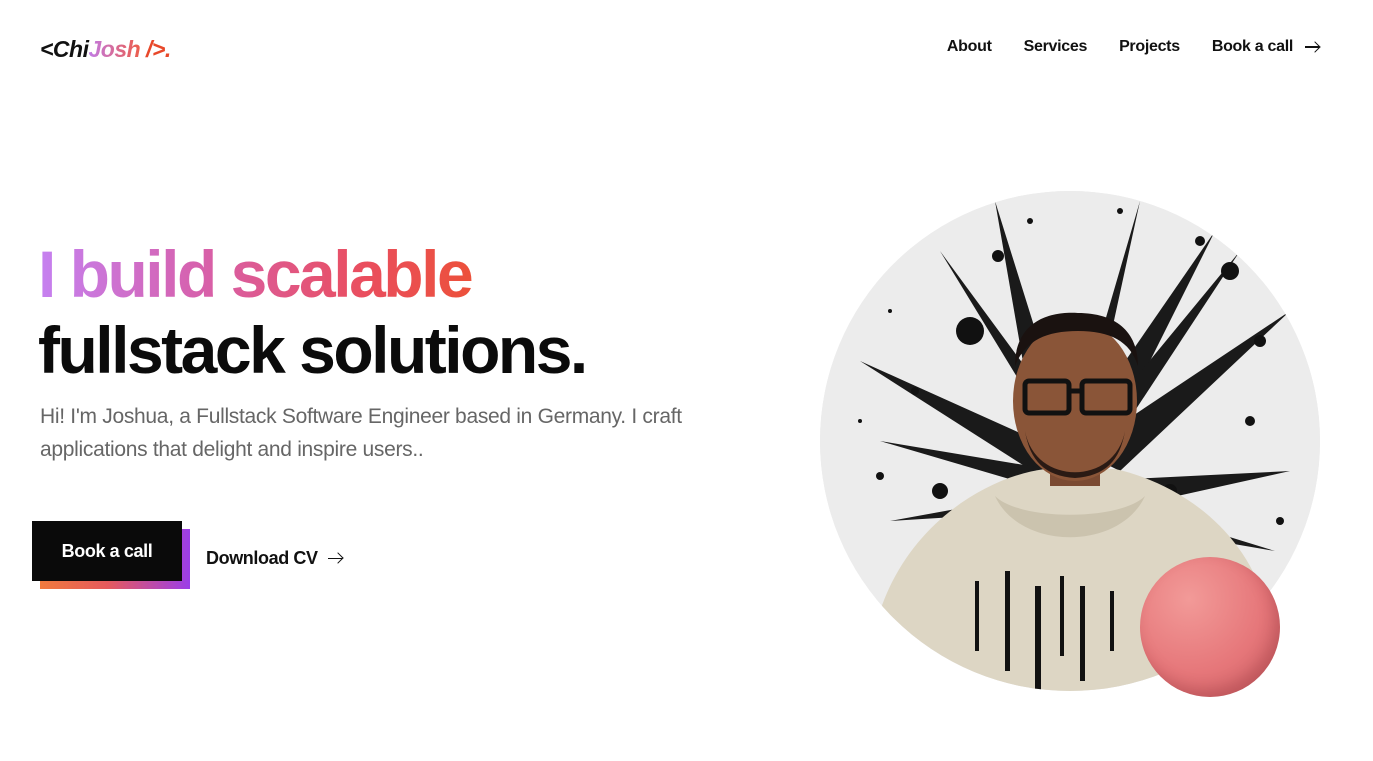 This screenshot has height=761, width=1373. I want to click on headline-dark-line: fullstack solutions., so click(313, 350).